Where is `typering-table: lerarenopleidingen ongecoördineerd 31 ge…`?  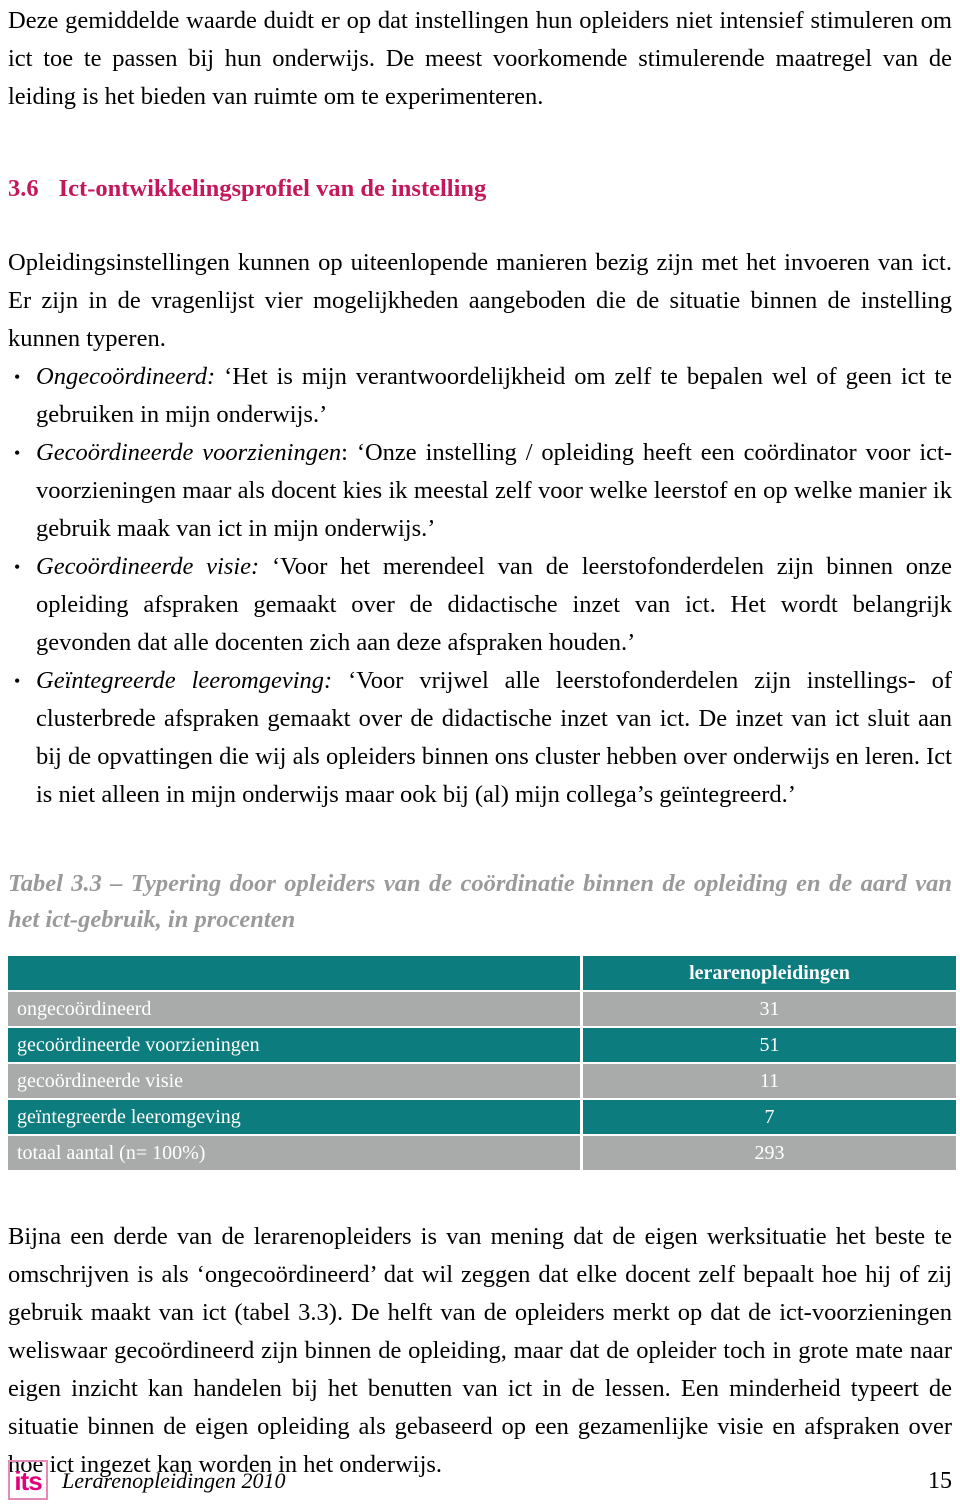 typering-table: lerarenopleidingen ongecoördineerd 31 ge… is located at coordinates (482, 1063).